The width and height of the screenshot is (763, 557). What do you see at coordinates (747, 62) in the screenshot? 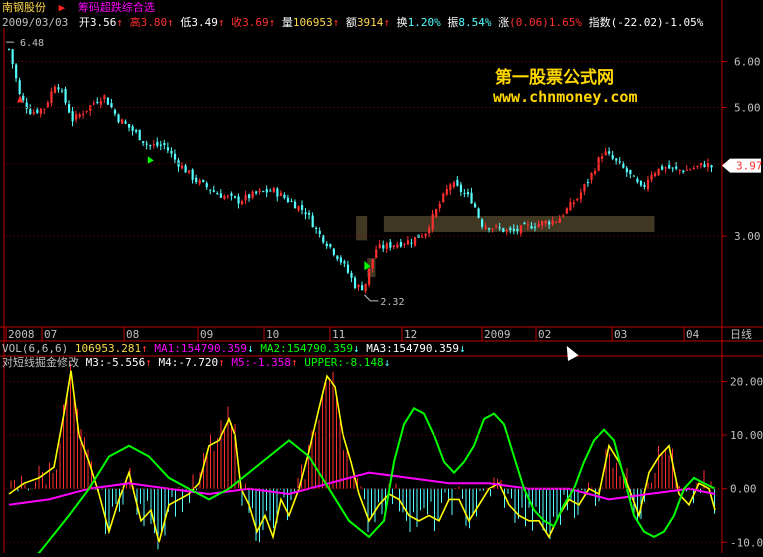
I see `price-tick-label: 6.00` at bounding box center [747, 62].